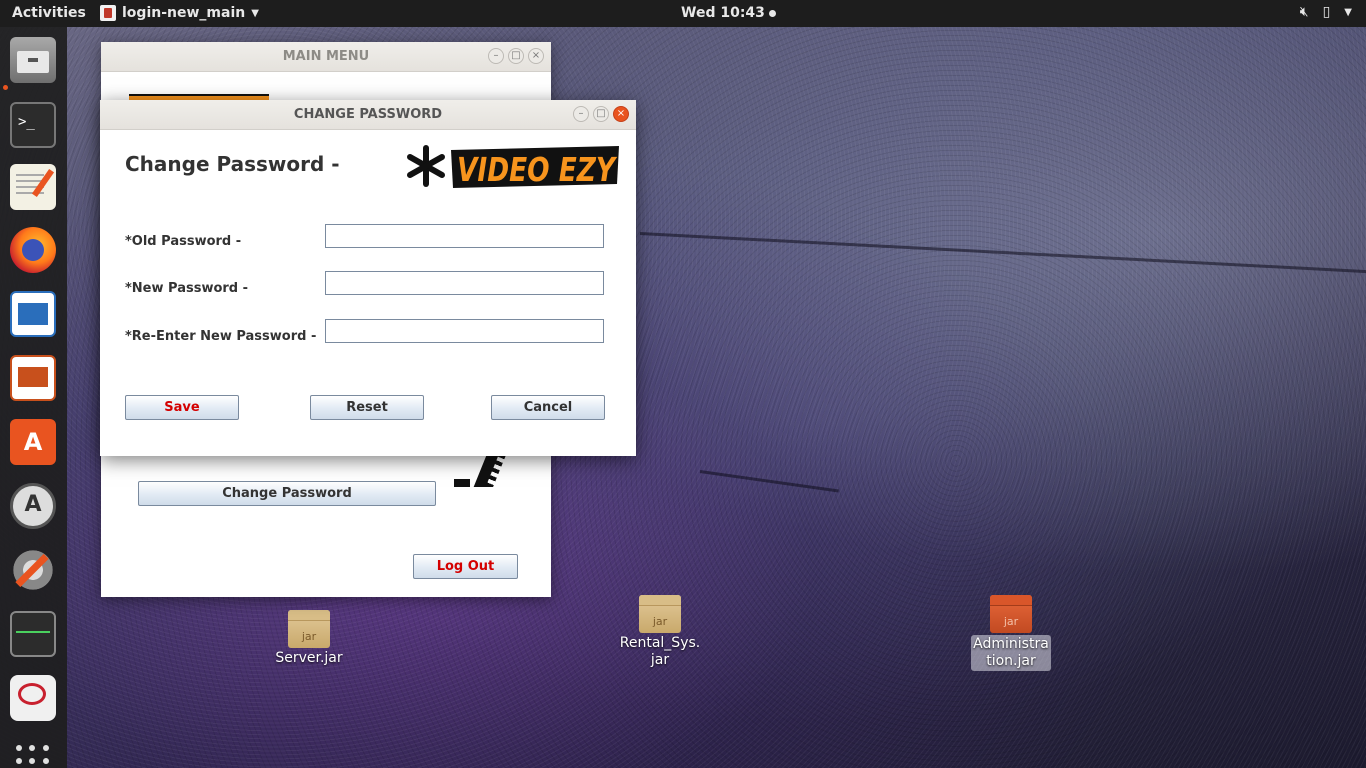 Image resolution: width=1366 pixels, height=768 pixels. I want to click on firefox-icon, so click(33, 250).